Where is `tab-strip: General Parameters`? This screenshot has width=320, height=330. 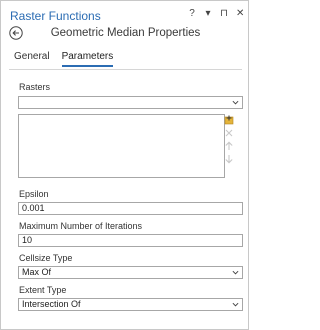 tab-strip: General Parameters is located at coordinates (64, 59).